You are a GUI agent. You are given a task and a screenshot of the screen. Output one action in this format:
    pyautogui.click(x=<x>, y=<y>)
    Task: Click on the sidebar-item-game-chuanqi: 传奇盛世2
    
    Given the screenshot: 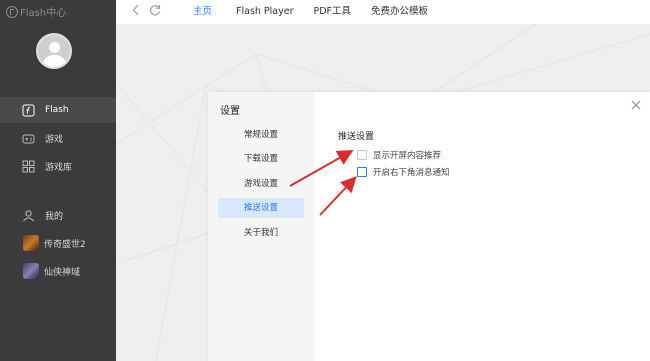 What is the action you would take?
    pyautogui.click(x=58, y=243)
    